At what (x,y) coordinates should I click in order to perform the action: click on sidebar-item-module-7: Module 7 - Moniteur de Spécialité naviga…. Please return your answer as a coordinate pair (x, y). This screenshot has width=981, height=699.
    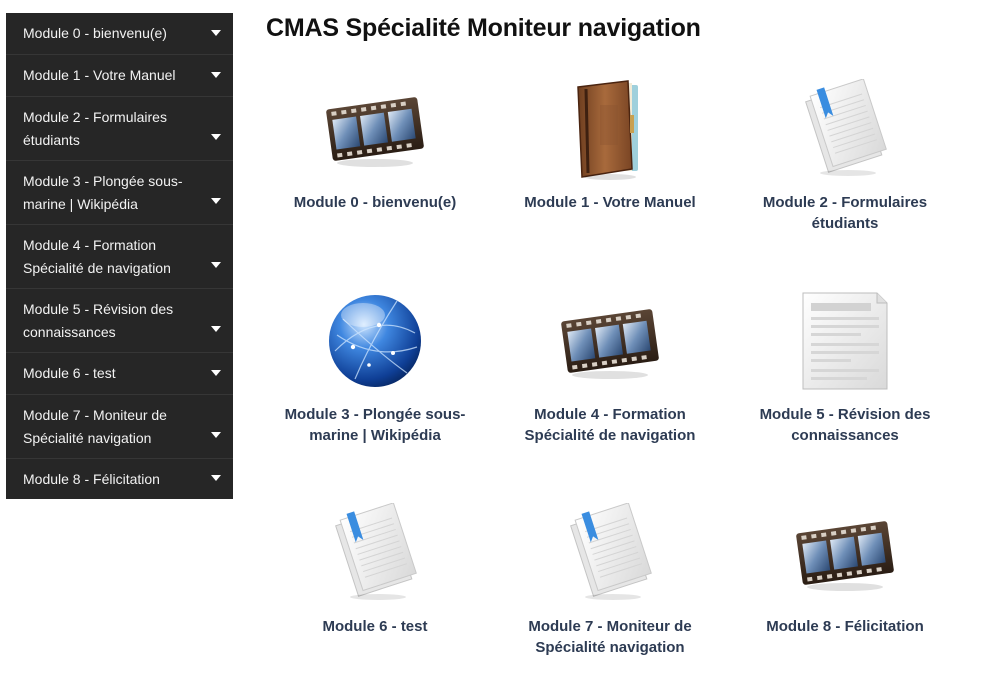
    Looking at the image, I should click on (119, 427).